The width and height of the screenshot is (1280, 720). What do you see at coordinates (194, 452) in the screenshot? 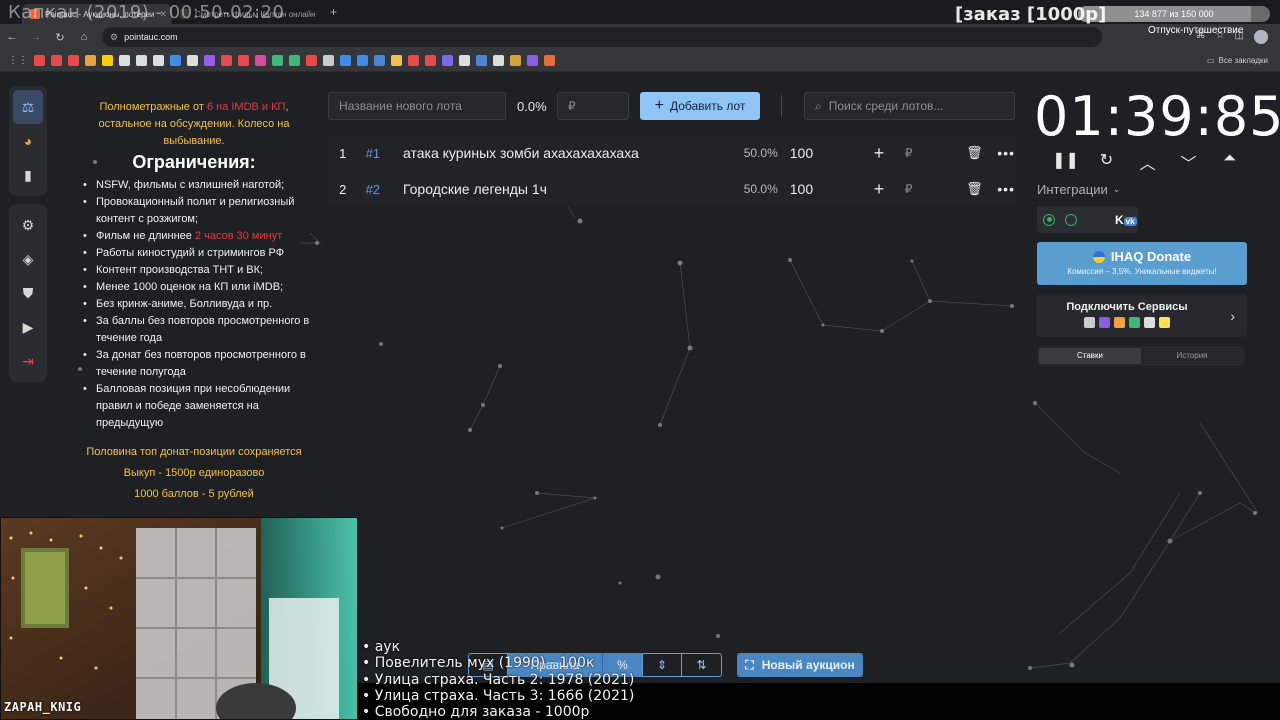
I see `rules-footer-line: Половина топ донат-позиции сохраняется` at bounding box center [194, 452].